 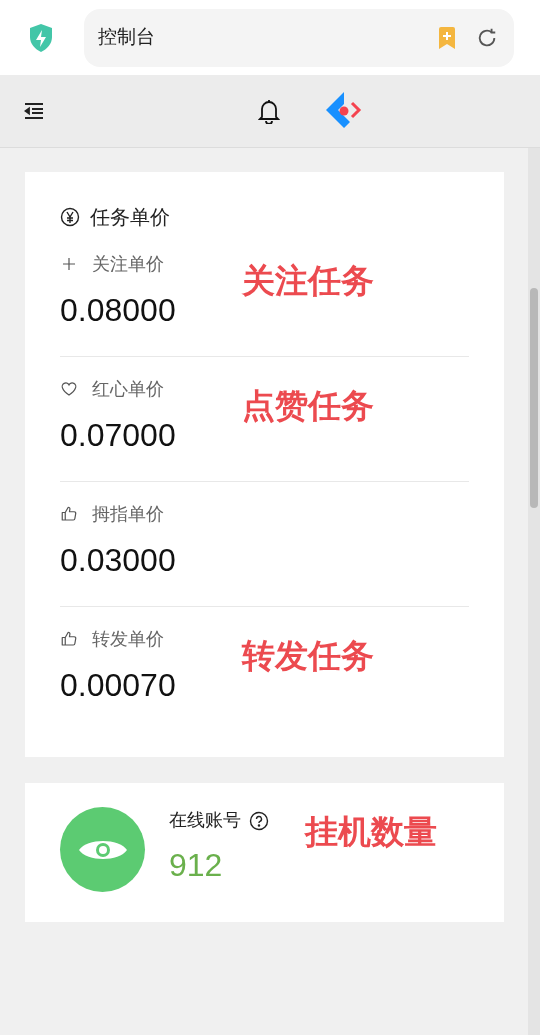 What do you see at coordinates (70, 217) in the screenshot?
I see `yen-icon` at bounding box center [70, 217].